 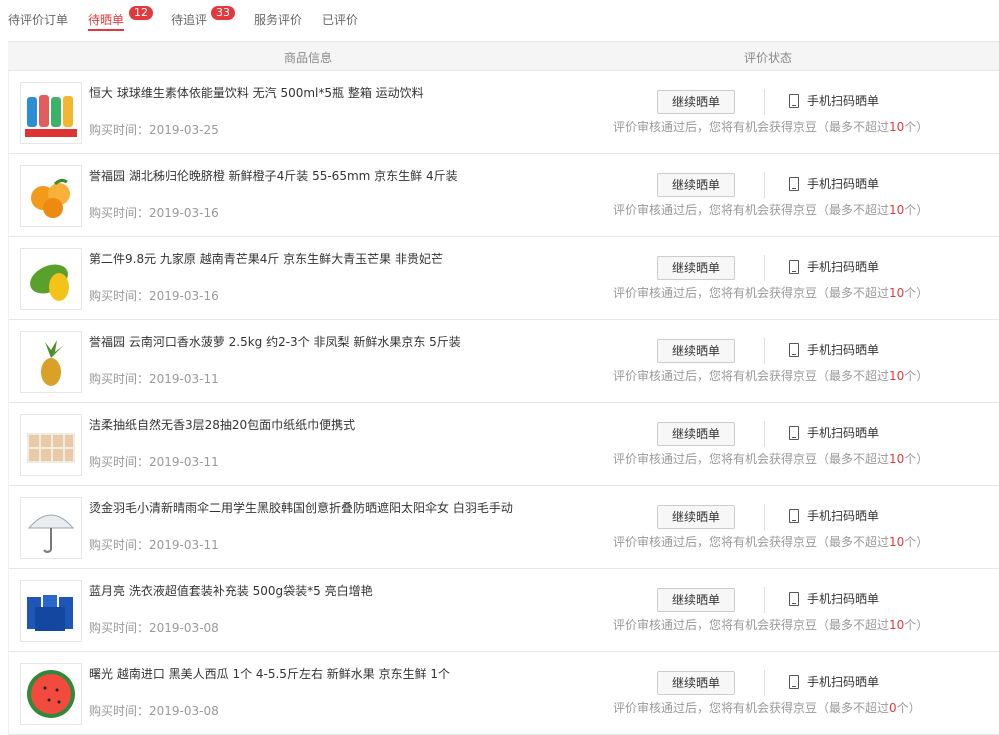 What do you see at coordinates (120, 18) in the screenshot?
I see `tab-pending-showcase: 待晒单 12` at bounding box center [120, 18].